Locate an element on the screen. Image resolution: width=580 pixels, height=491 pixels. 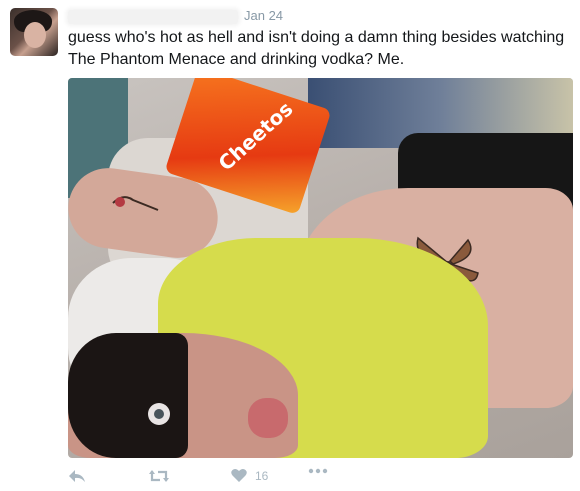
photo-hair is located at coordinates (128, 395).